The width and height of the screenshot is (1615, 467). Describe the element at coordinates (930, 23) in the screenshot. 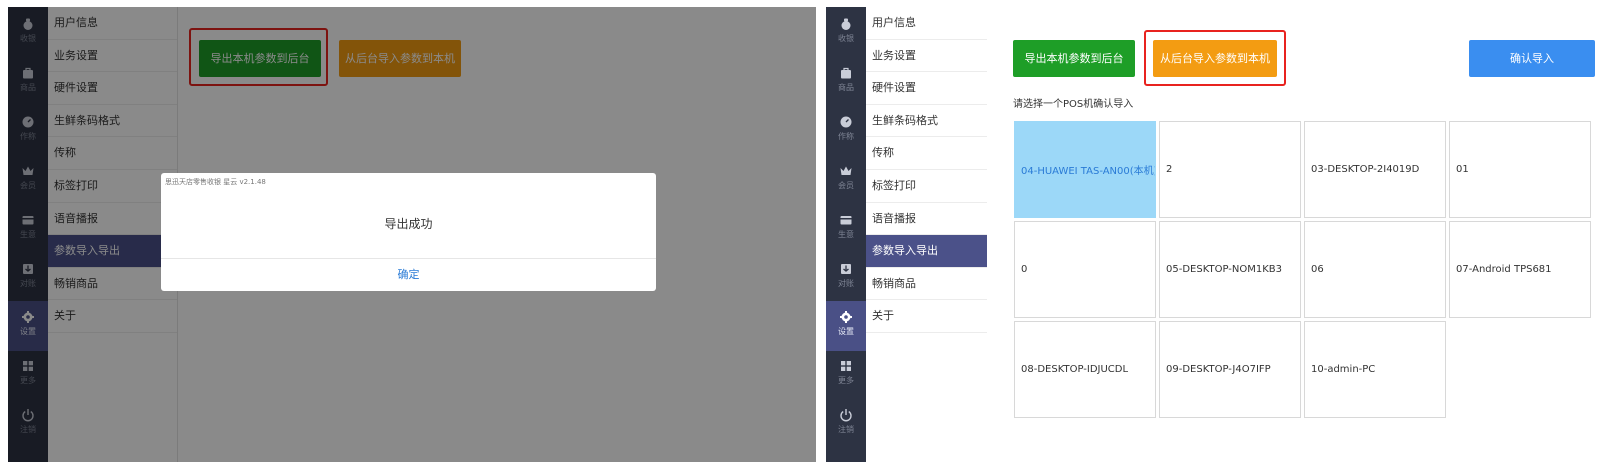

I see `menu-item: 用户信息` at that location.